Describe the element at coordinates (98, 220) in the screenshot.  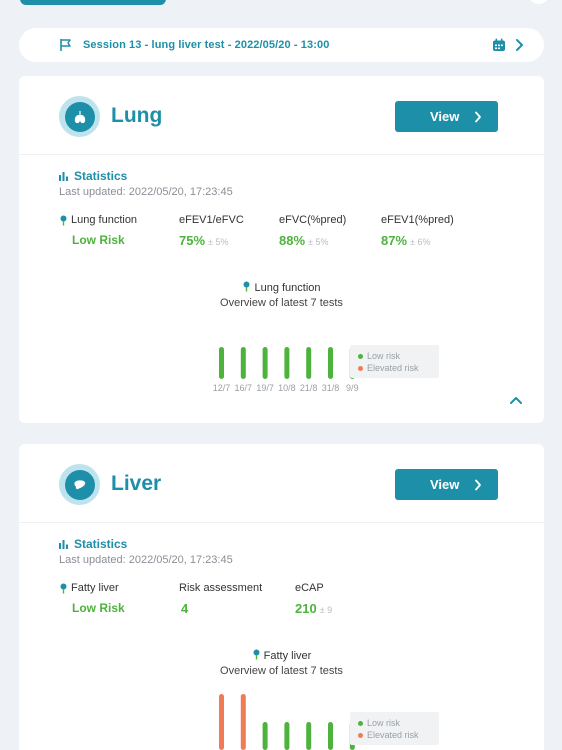
I see `lung-function-label: Lung function` at that location.